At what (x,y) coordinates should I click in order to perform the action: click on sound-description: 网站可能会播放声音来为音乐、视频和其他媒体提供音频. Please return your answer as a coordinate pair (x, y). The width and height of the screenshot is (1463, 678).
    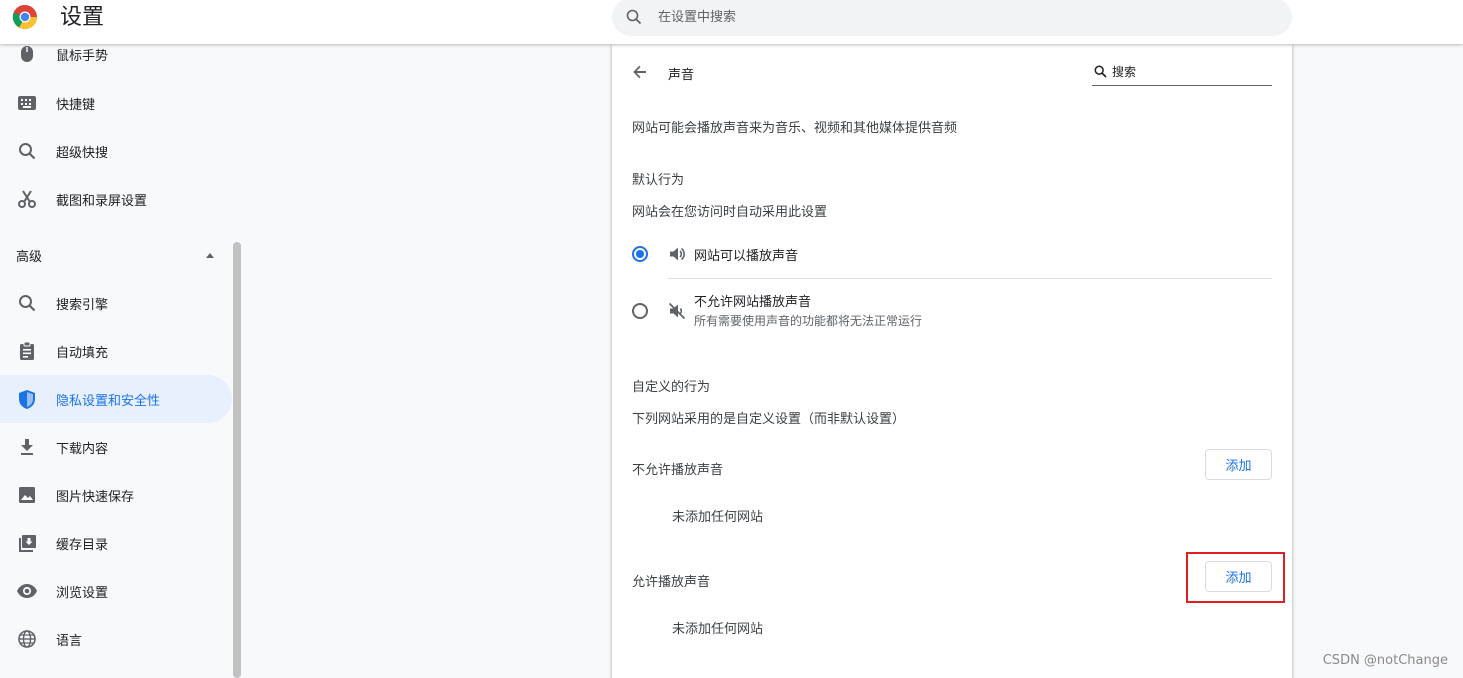
    Looking at the image, I should click on (795, 128).